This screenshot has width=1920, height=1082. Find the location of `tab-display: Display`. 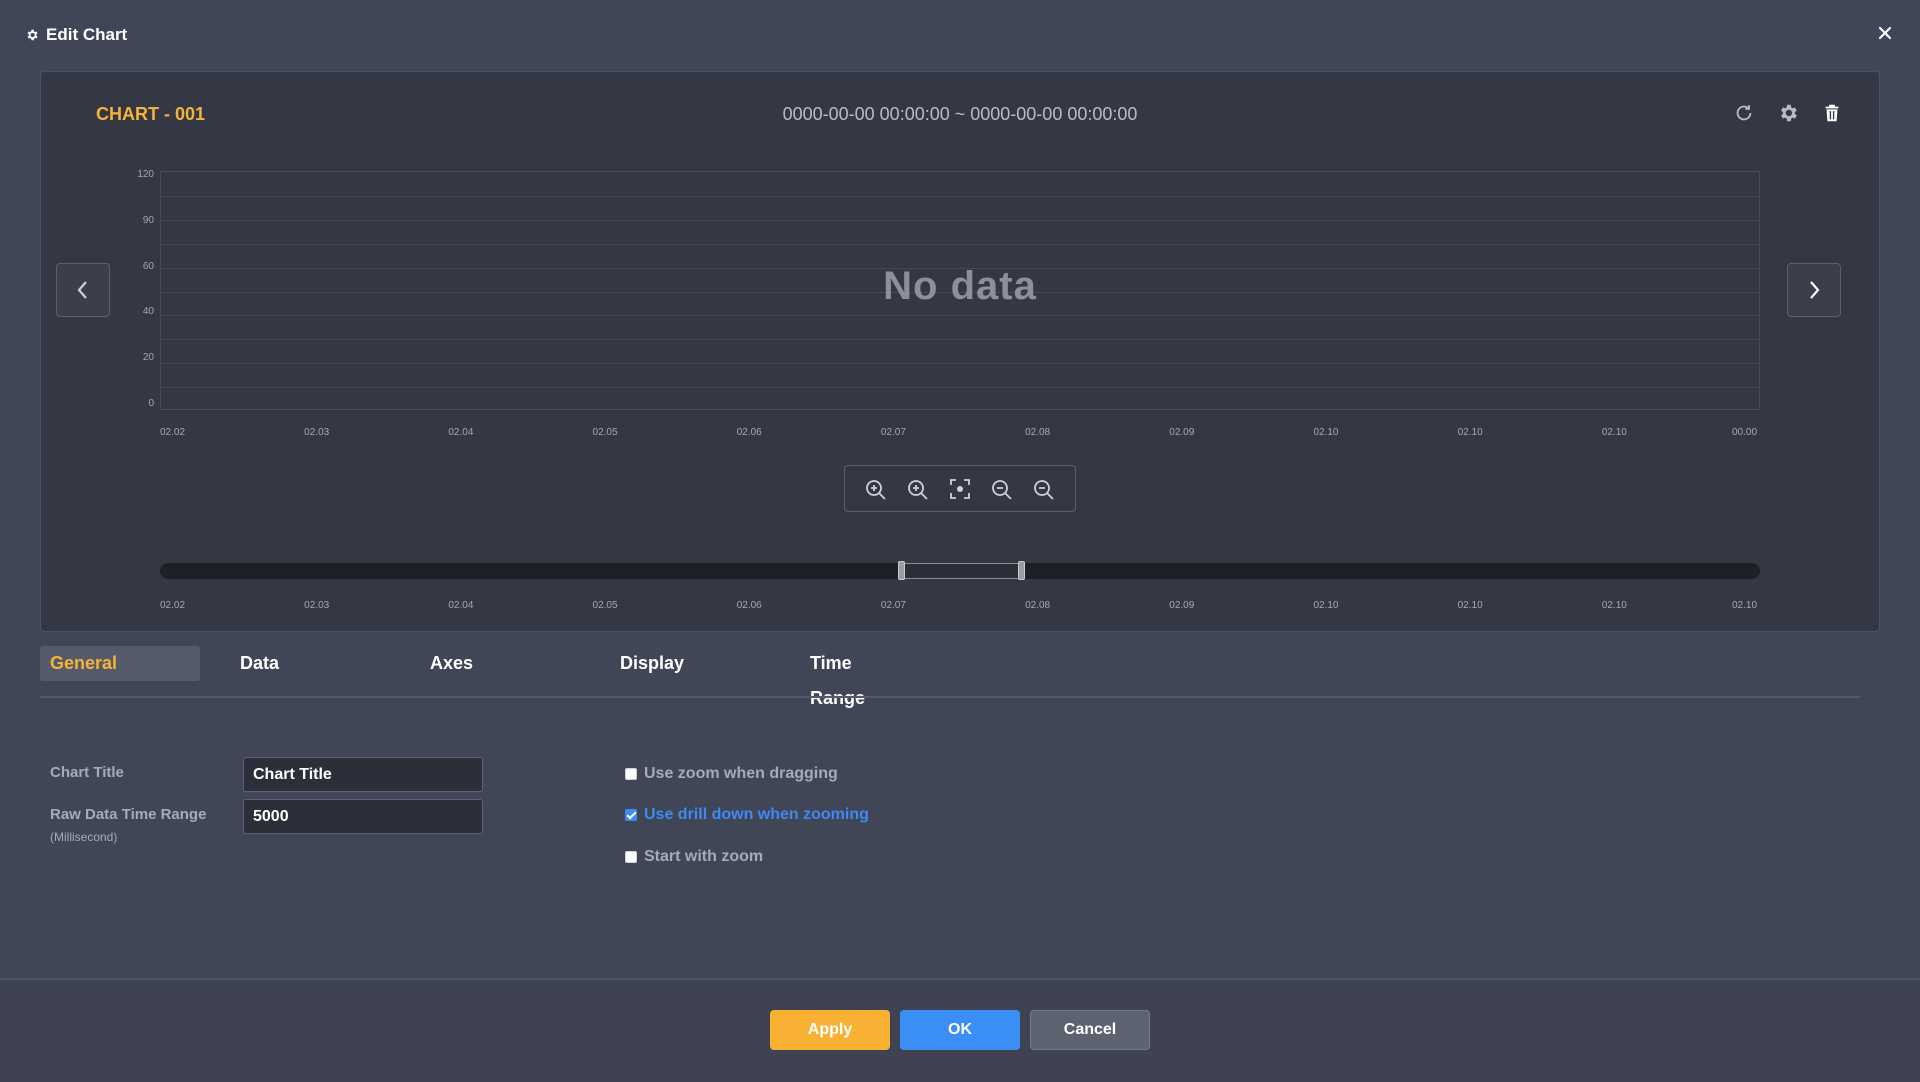

tab-display: Display is located at coordinates (652, 663).